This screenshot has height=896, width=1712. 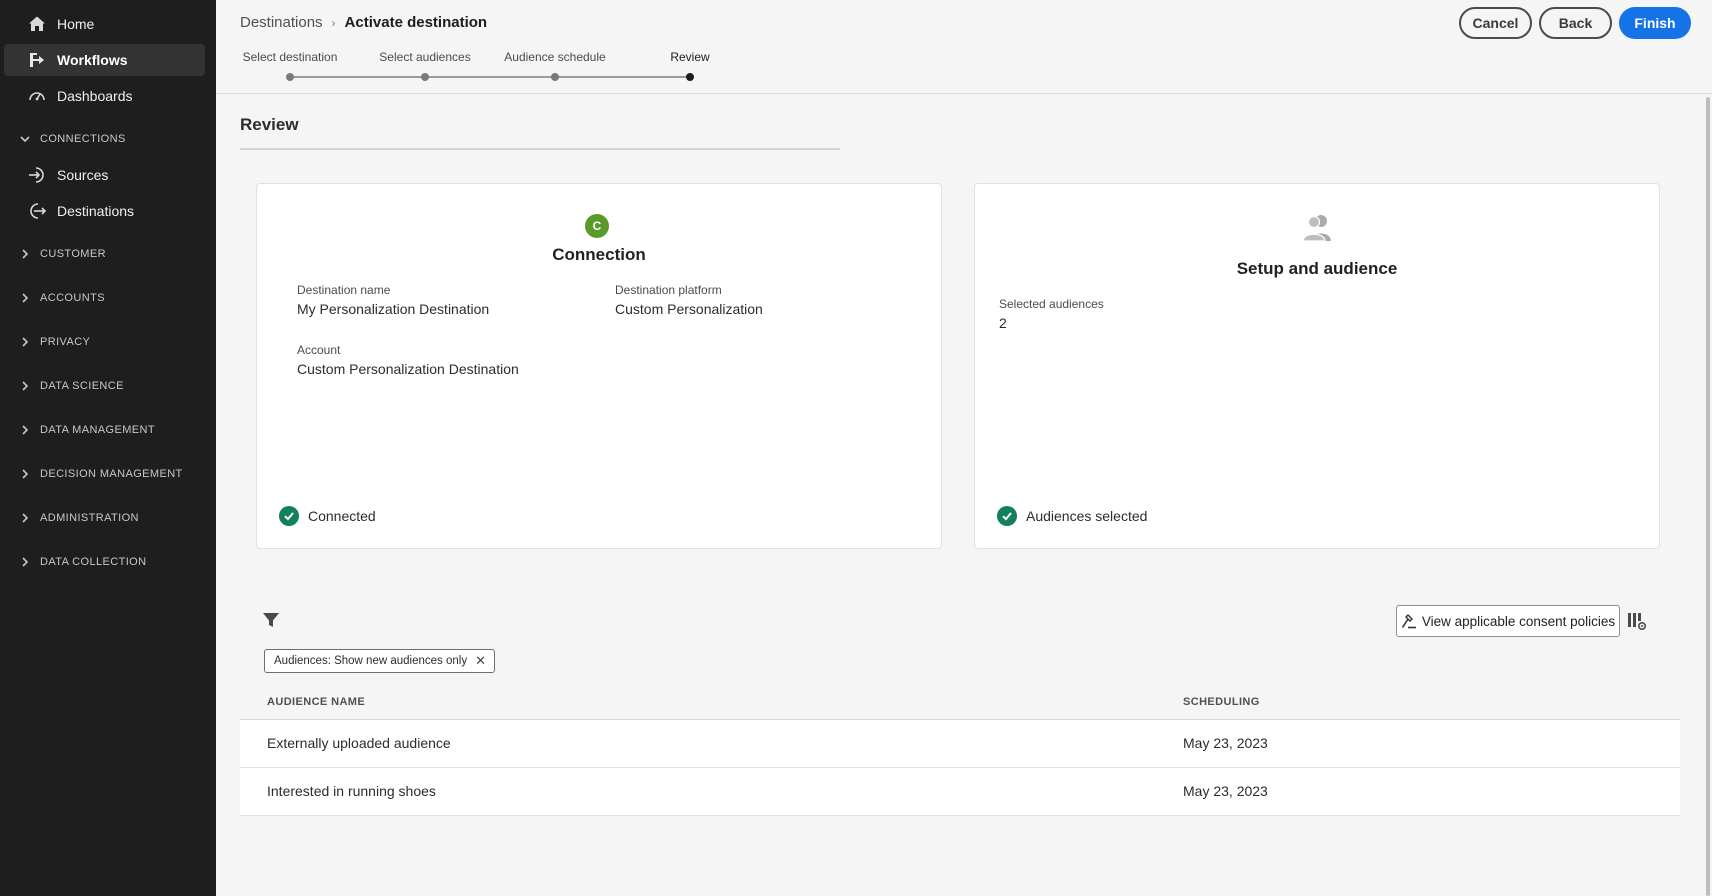 What do you see at coordinates (480, 661) in the screenshot?
I see `close-icon: ✕` at bounding box center [480, 661].